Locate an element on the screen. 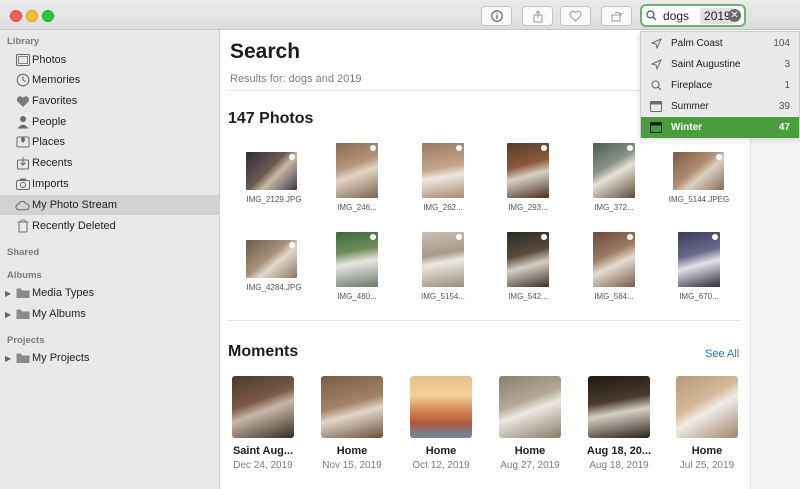  sidebar-item-favorites: Favorites is located at coordinates (110, 101).